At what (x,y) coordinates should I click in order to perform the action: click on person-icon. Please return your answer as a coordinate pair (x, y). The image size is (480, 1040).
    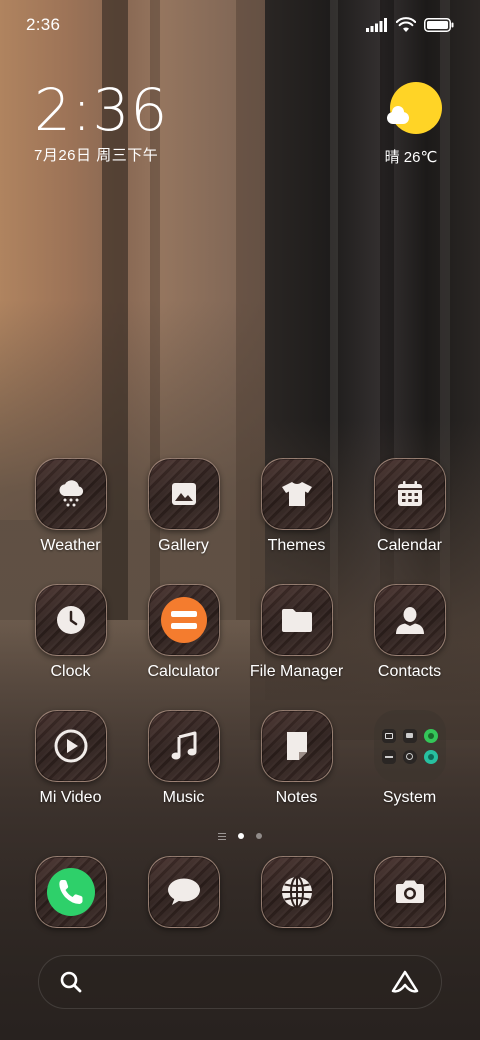
    Looking at the image, I should click on (409, 620).